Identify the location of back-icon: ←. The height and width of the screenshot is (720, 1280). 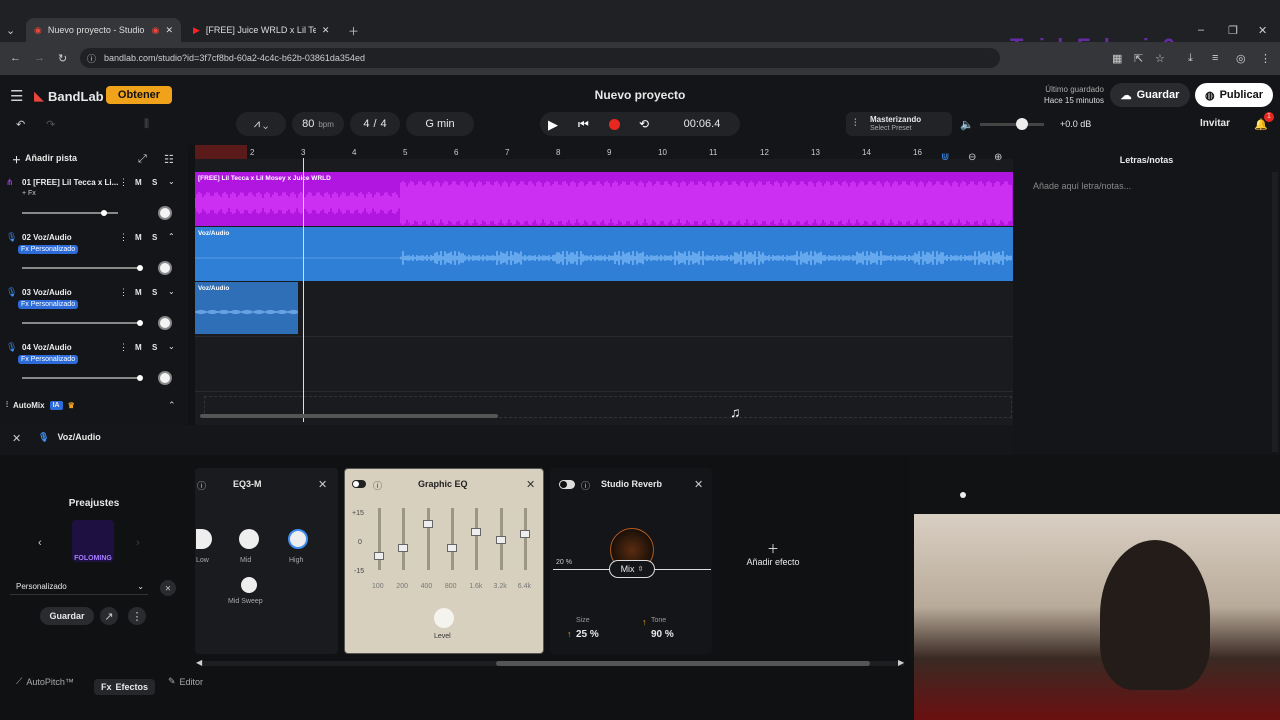
(15, 58).